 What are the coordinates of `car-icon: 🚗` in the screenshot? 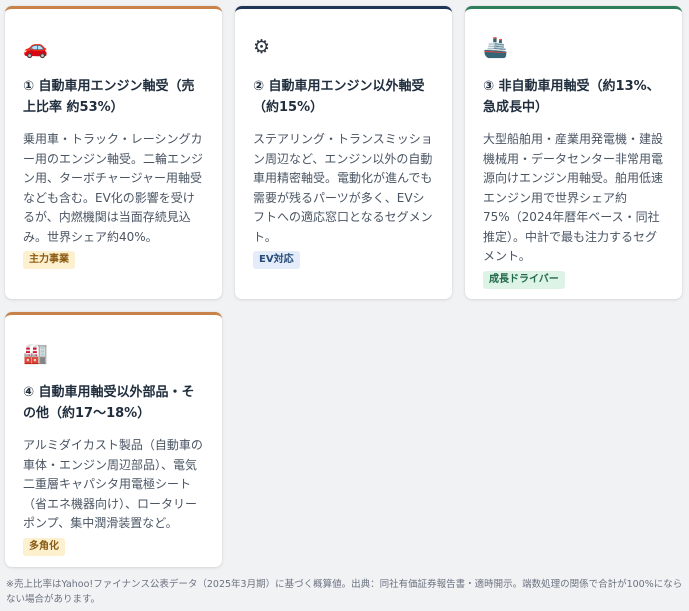 It's located at (35, 47).